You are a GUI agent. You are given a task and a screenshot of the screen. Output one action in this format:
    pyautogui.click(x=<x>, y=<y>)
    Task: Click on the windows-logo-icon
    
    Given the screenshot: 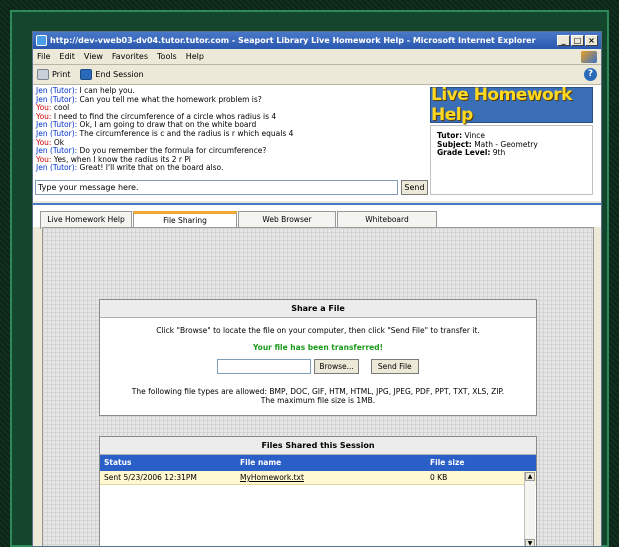 What is the action you would take?
    pyautogui.click(x=589, y=56)
    